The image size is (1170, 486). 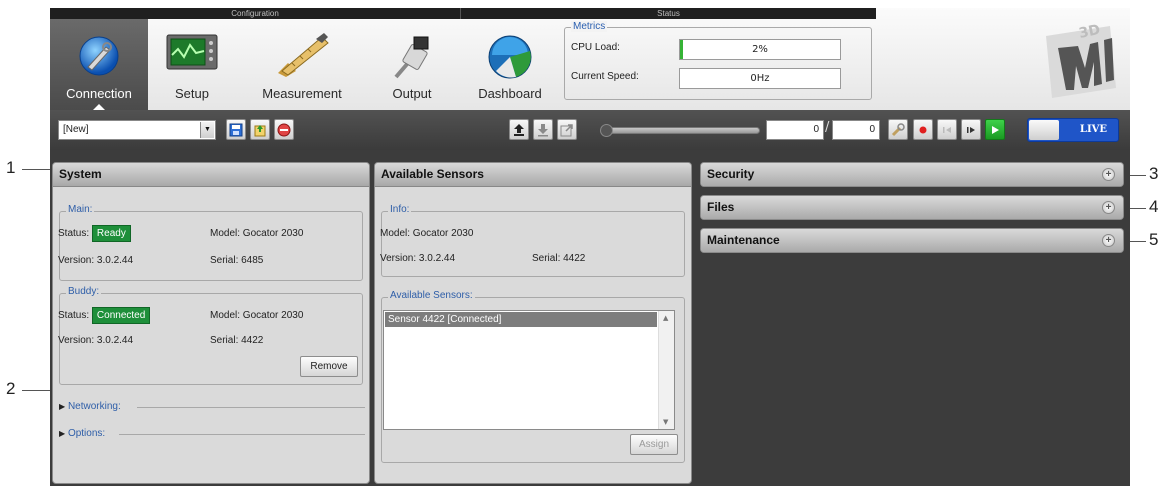 I want to click on wrench-button, so click(x=898, y=129).